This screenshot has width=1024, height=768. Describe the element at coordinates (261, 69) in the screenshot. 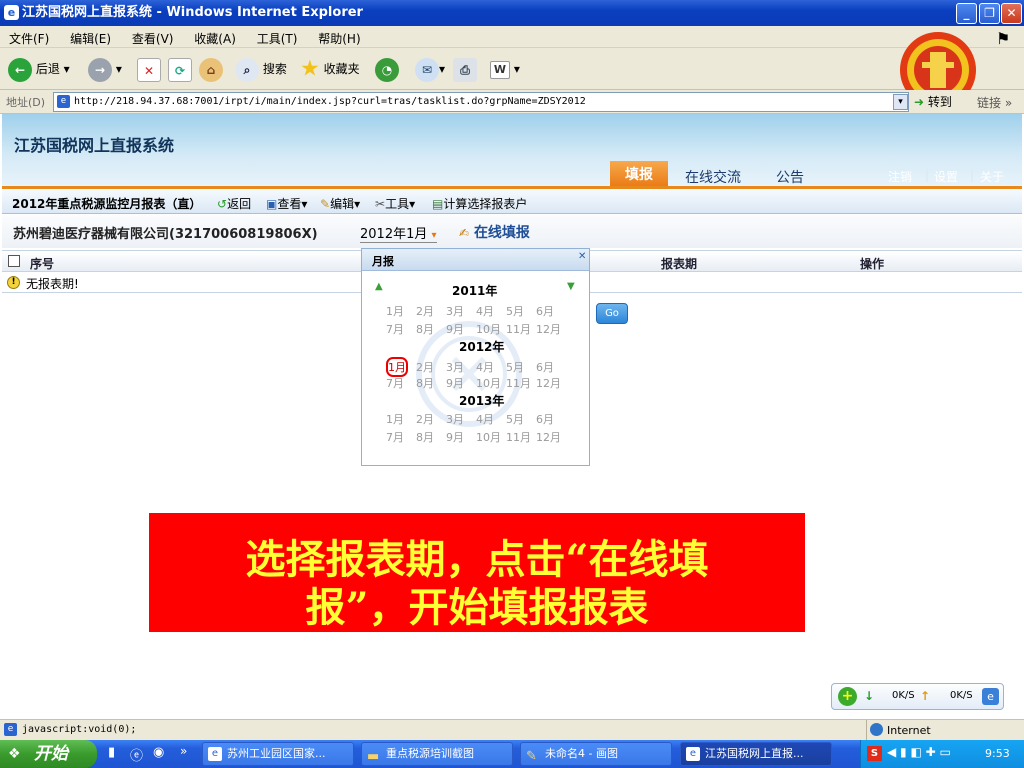

I see `search-button: ⌕ 搜索` at that location.